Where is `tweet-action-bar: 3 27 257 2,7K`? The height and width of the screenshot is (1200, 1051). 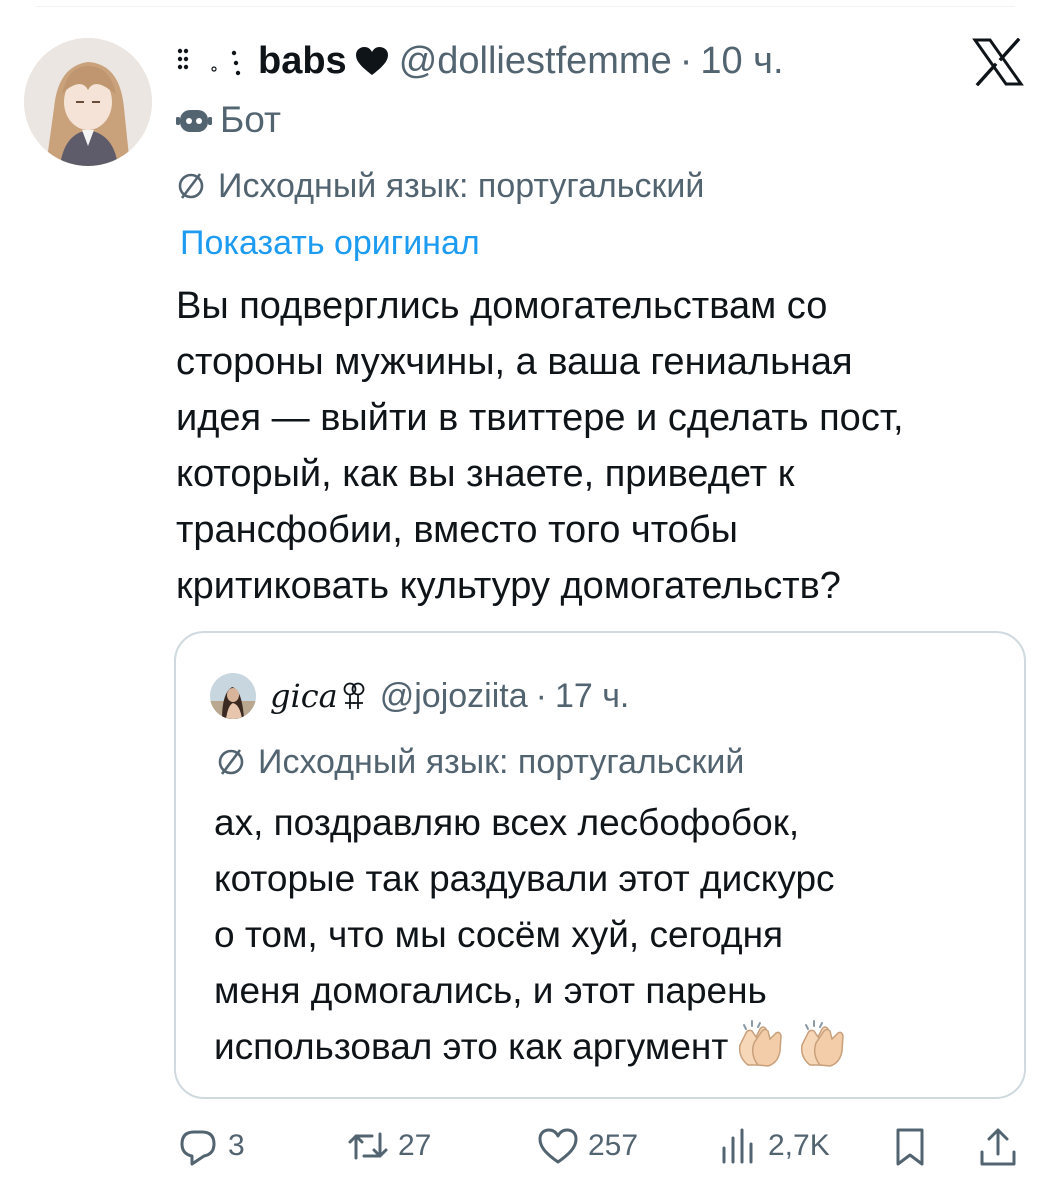 tweet-action-bar: 3 27 257 2,7K is located at coordinates (601, 1146).